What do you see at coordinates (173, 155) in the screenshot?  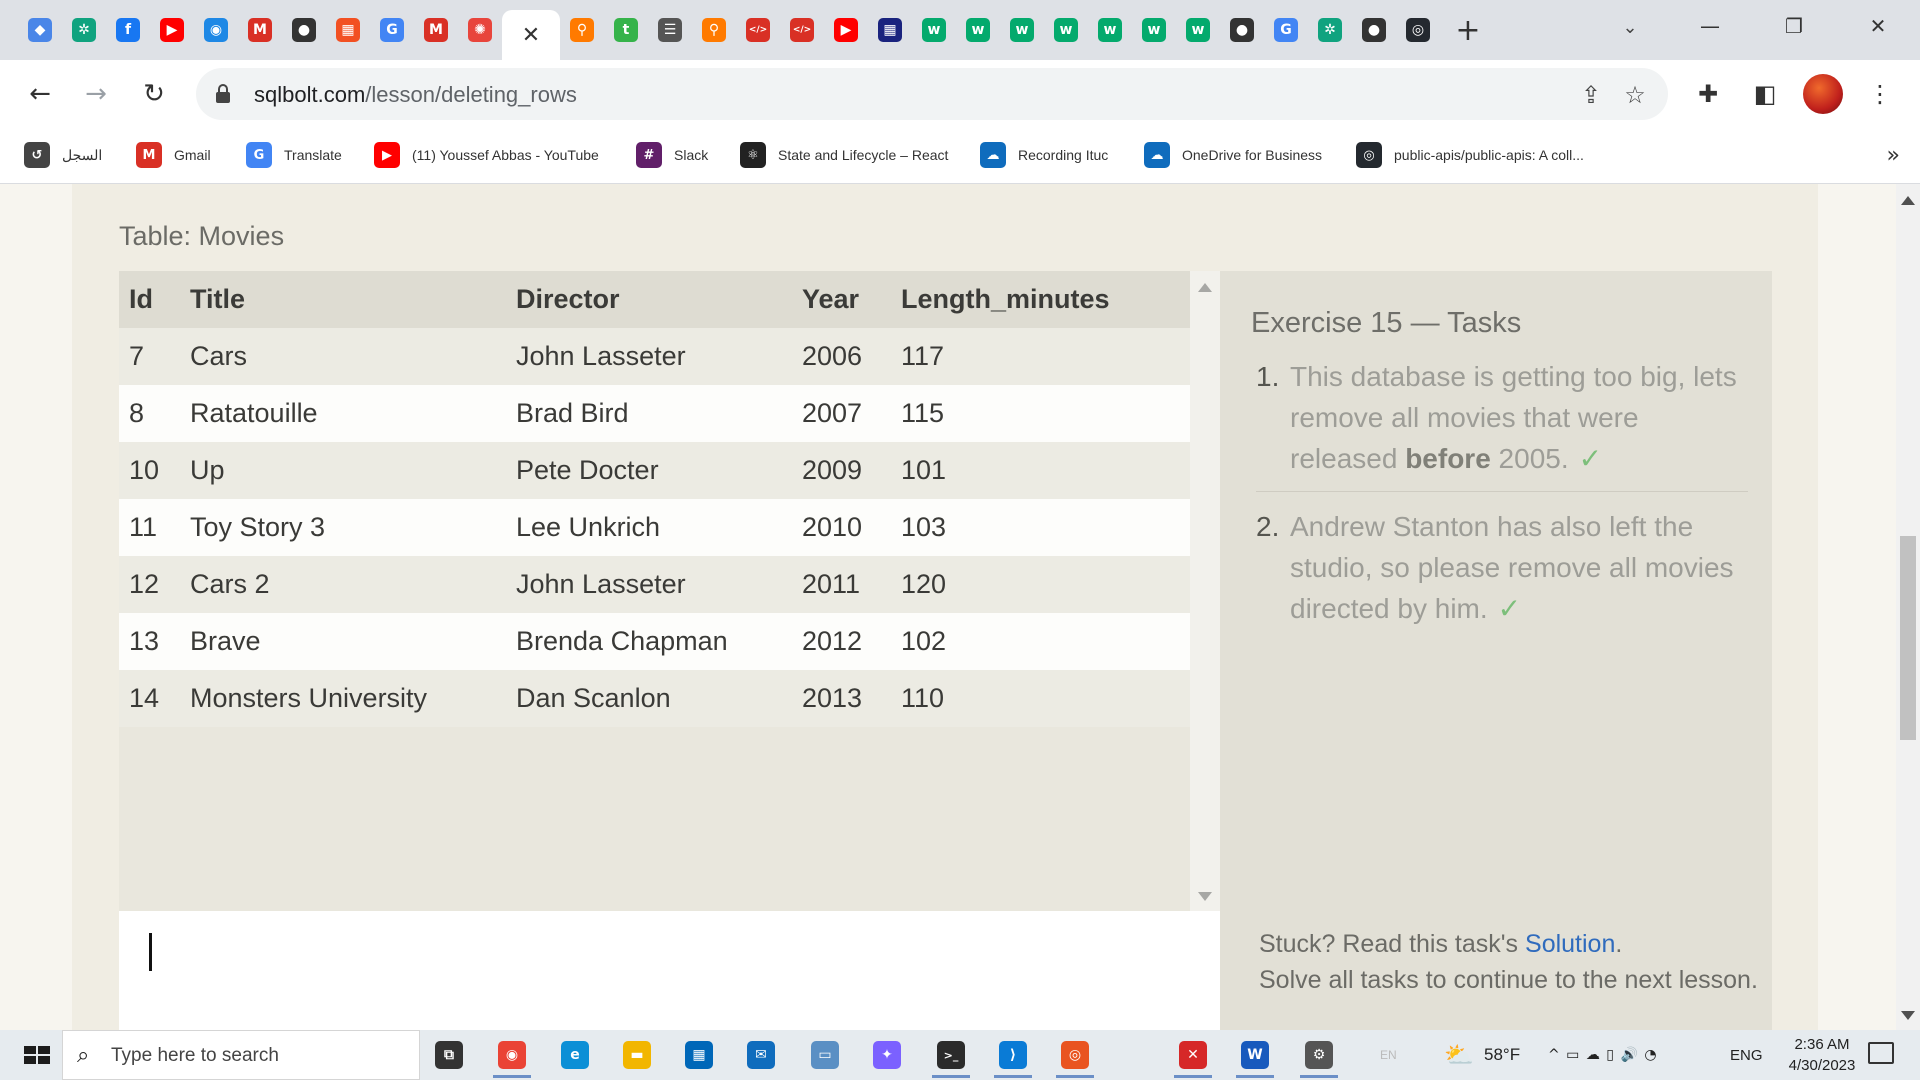 I see `bookmark-item: M Gmail` at bounding box center [173, 155].